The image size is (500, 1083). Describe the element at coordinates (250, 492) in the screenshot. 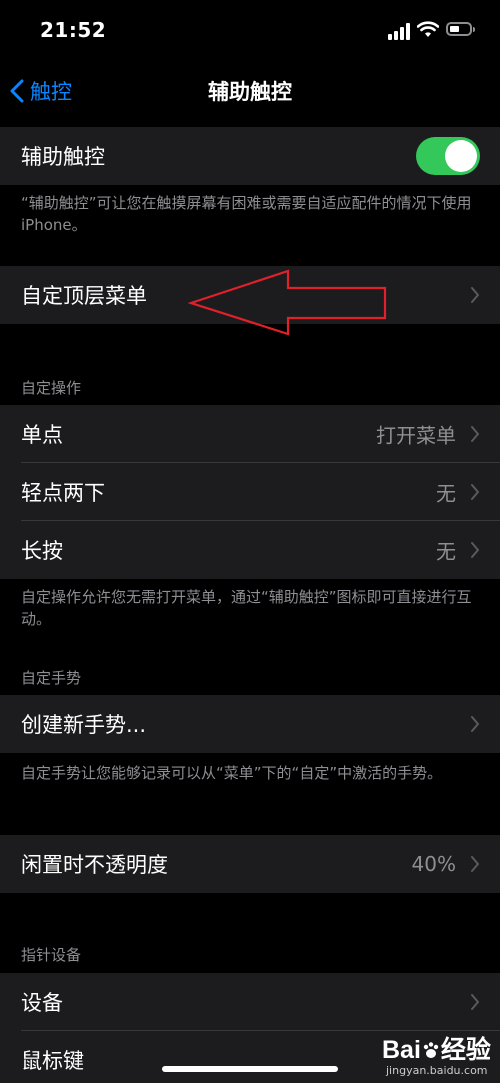

I see `action-row-double-tap: 轻点两下 无` at that location.